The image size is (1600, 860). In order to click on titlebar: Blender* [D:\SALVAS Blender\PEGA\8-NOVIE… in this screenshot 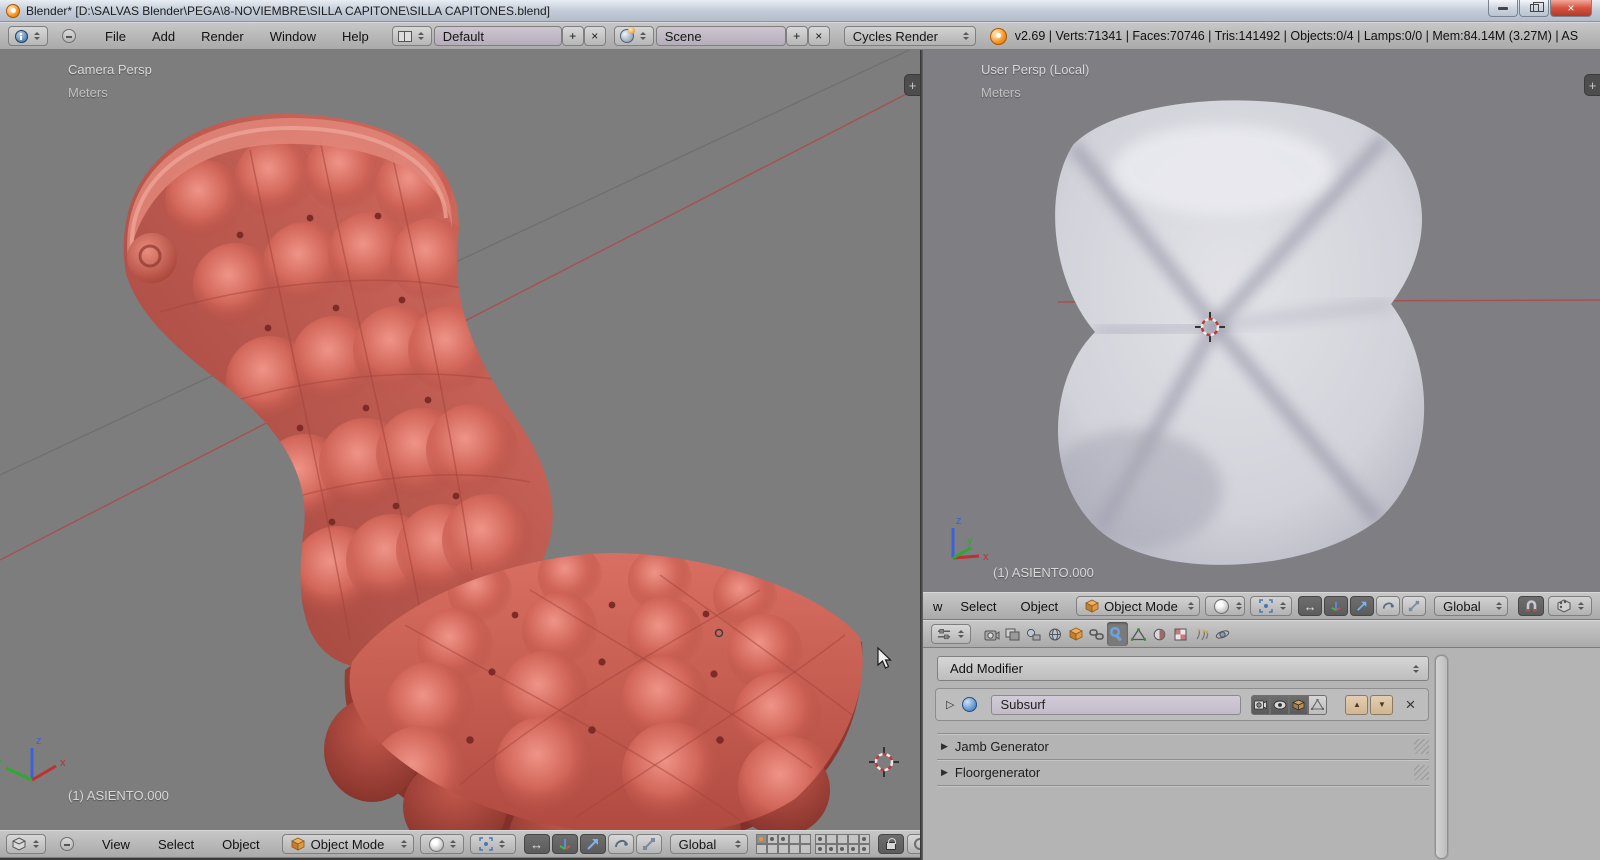, I will do `click(800, 11)`.